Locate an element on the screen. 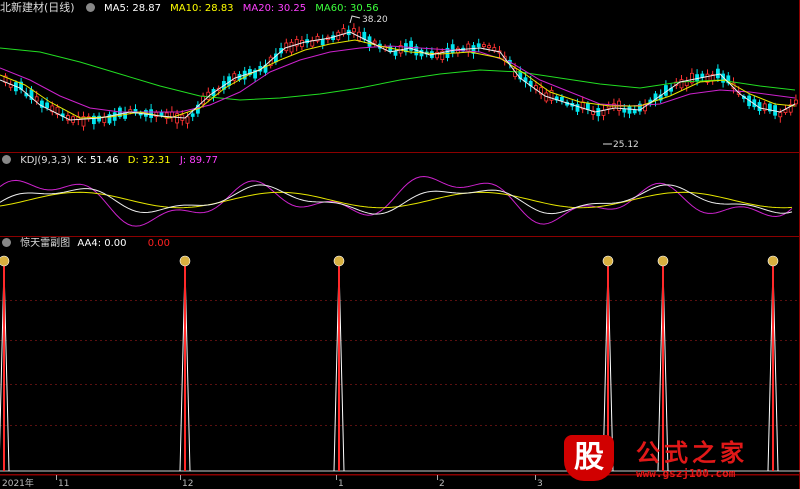  ma60-line is located at coordinates (398, 74).